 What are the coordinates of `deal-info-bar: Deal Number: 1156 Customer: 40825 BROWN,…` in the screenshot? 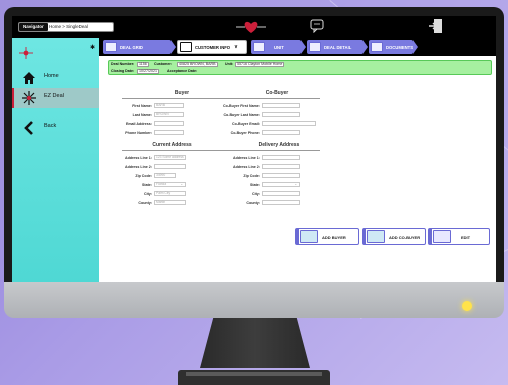 It's located at (300, 67).